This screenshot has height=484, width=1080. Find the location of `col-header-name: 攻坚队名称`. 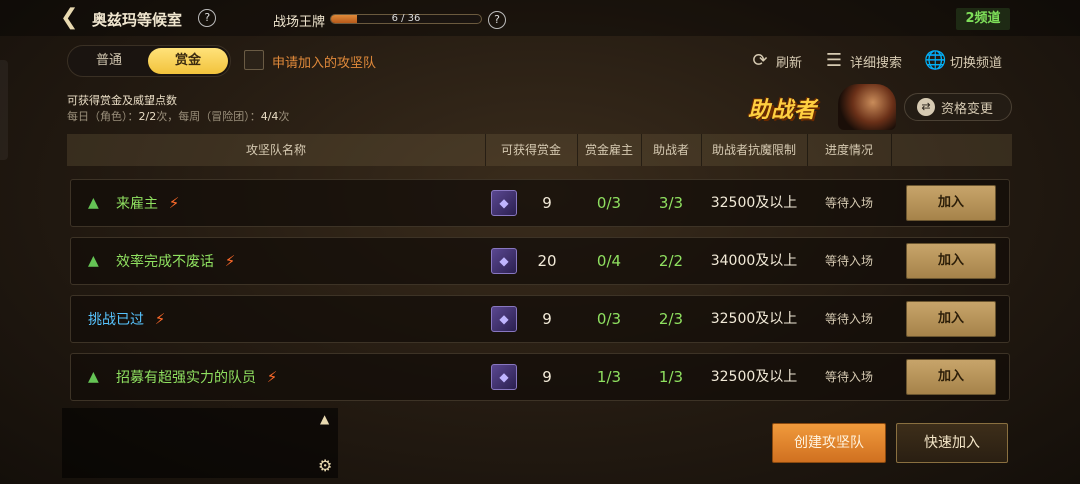

col-header-name: 攻坚队名称 is located at coordinates (275, 150).